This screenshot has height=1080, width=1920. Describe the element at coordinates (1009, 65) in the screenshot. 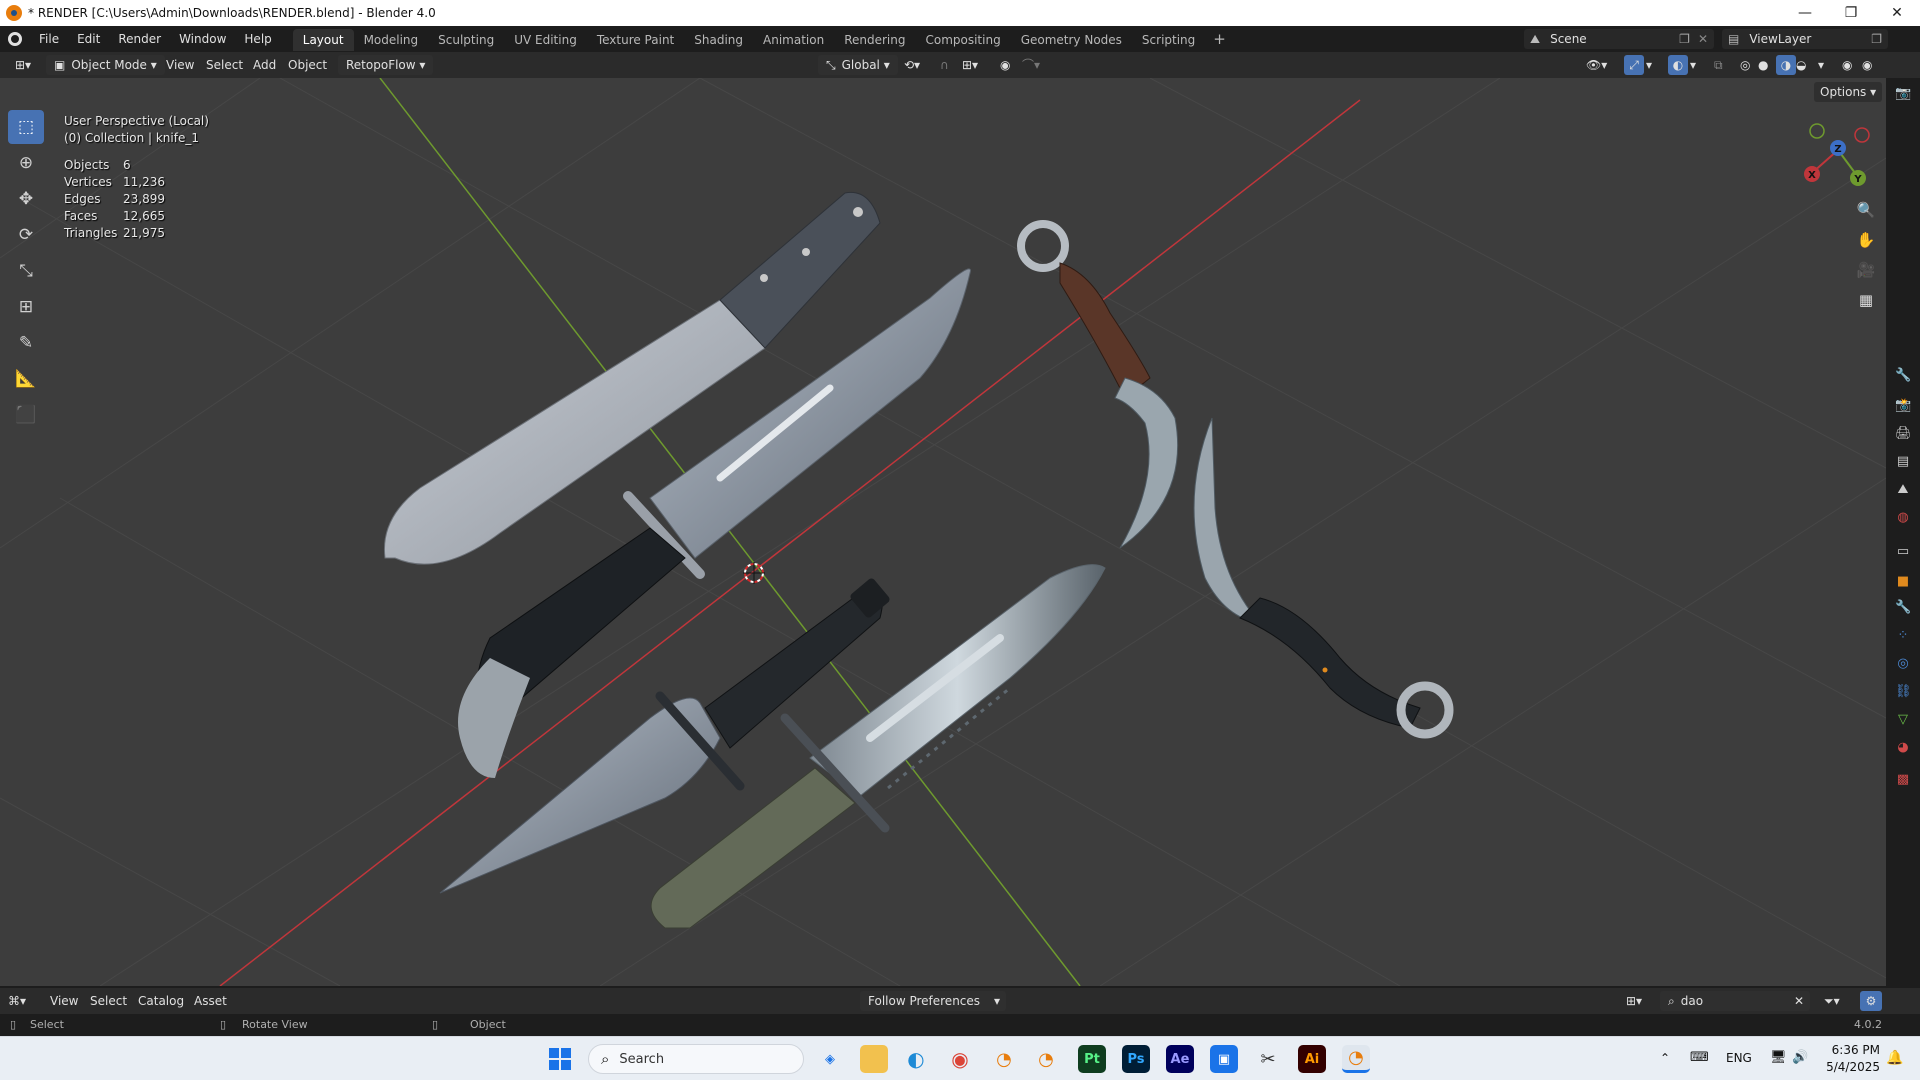

I see `proportional-edit-icon: ◉` at that location.